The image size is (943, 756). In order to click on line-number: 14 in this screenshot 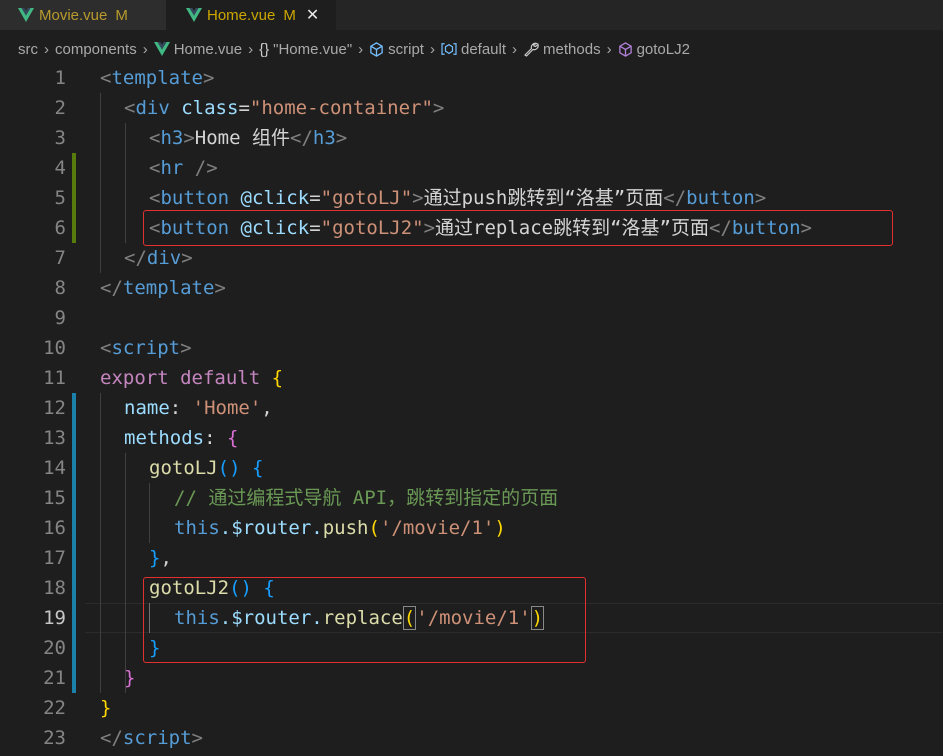, I will do `click(54, 468)`.